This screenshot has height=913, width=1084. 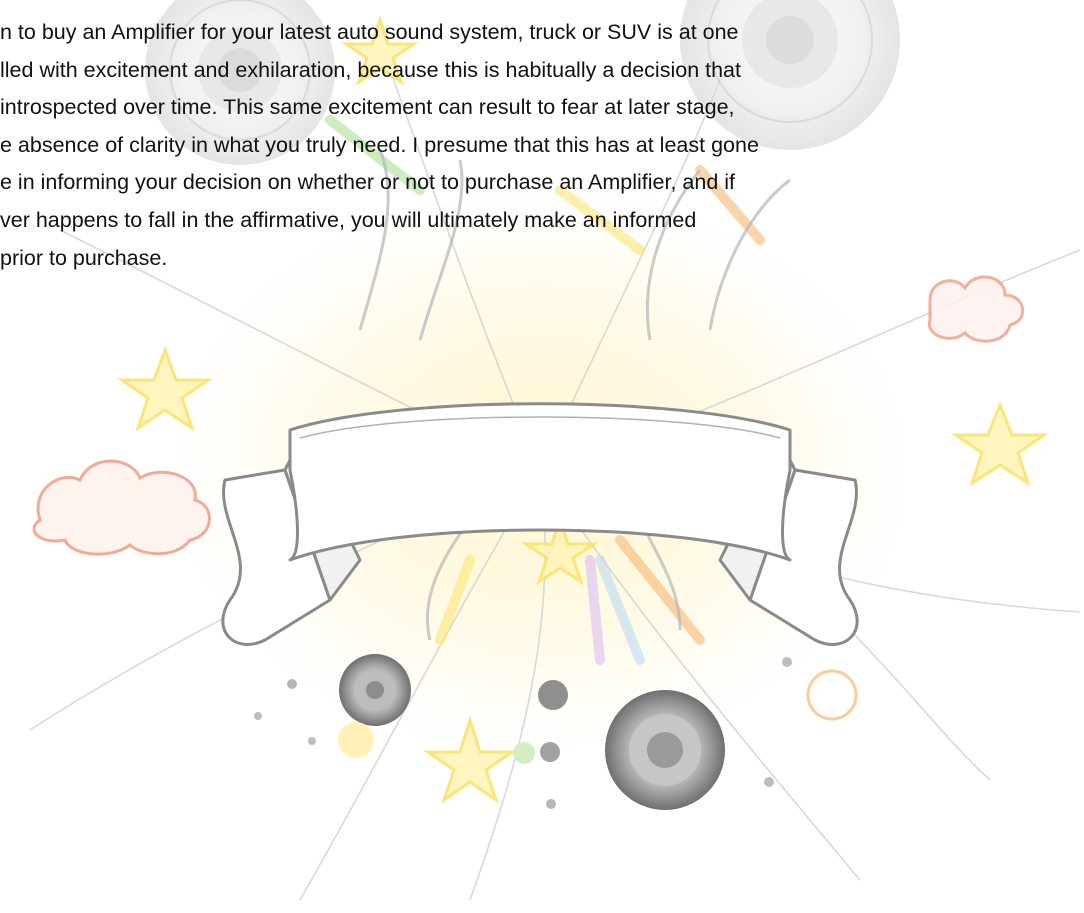 I want to click on cloud-right, so click(x=976, y=309).